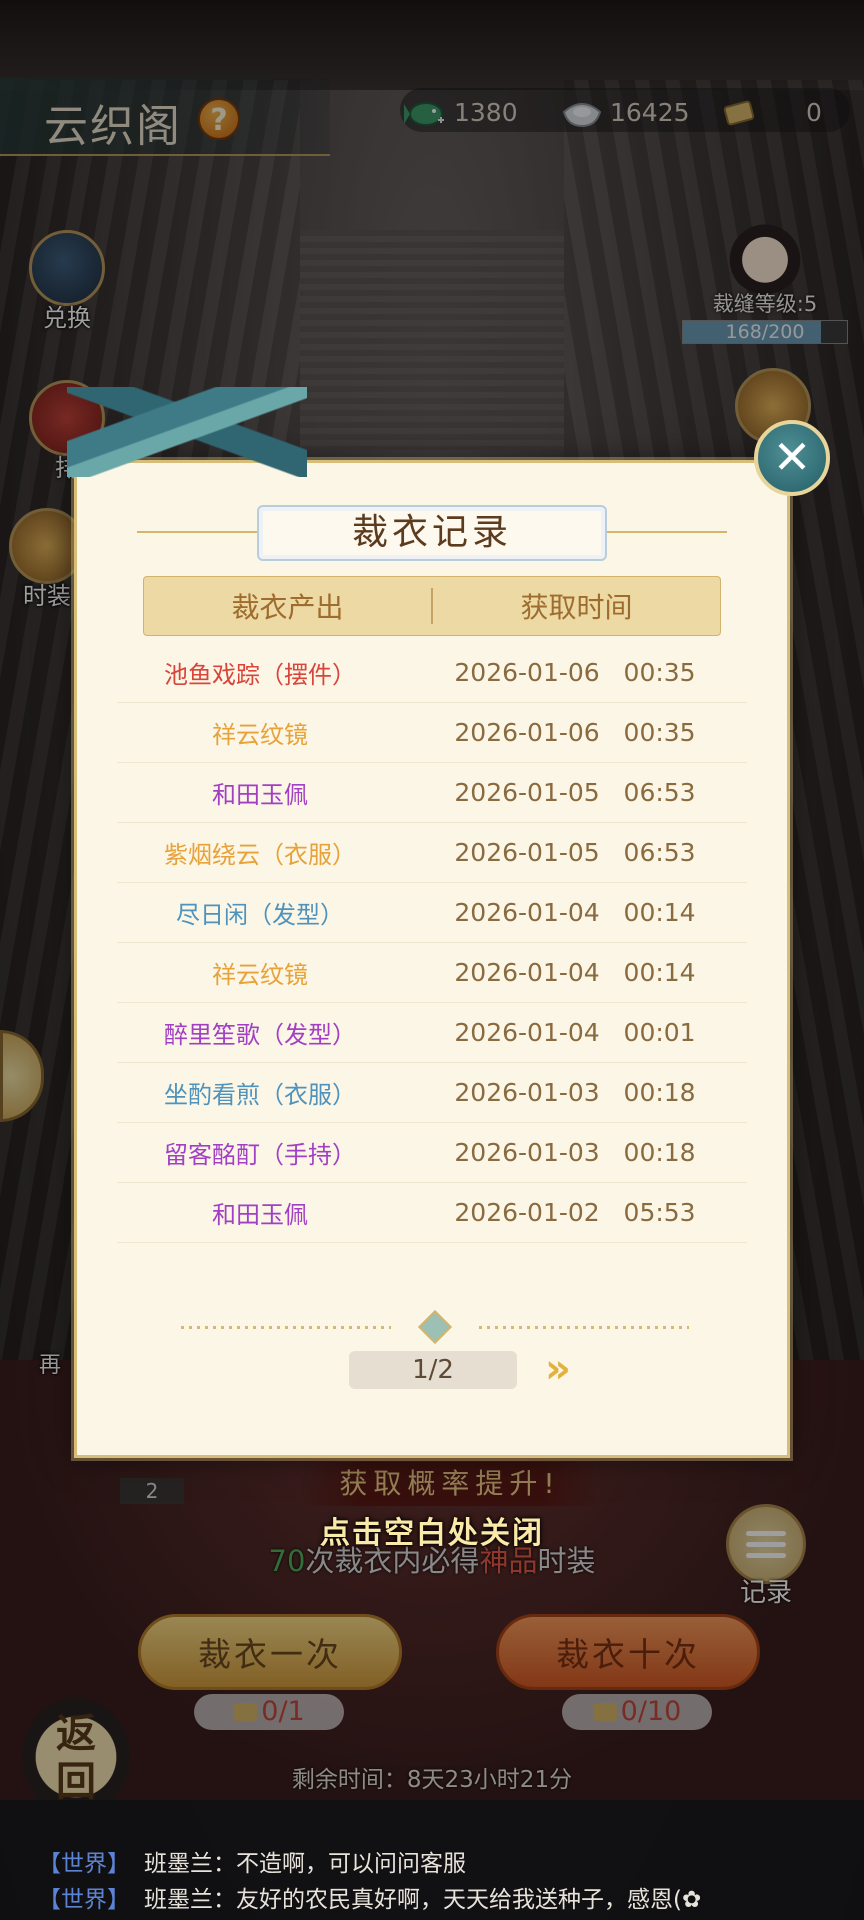 The image size is (864, 1920). I want to click on table-row: 留客酩酊（手持） 2026-01-03 00:18, so click(432, 1153).